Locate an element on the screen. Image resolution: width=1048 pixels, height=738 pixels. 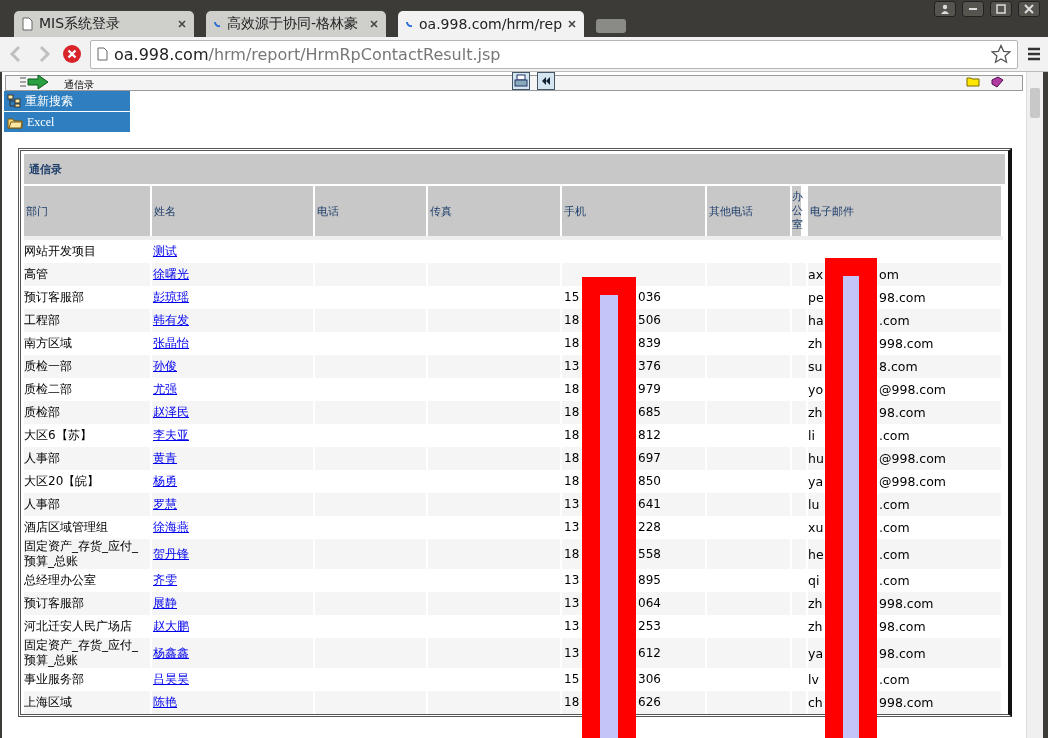
new-tab-button is located at coordinates (611, 26).